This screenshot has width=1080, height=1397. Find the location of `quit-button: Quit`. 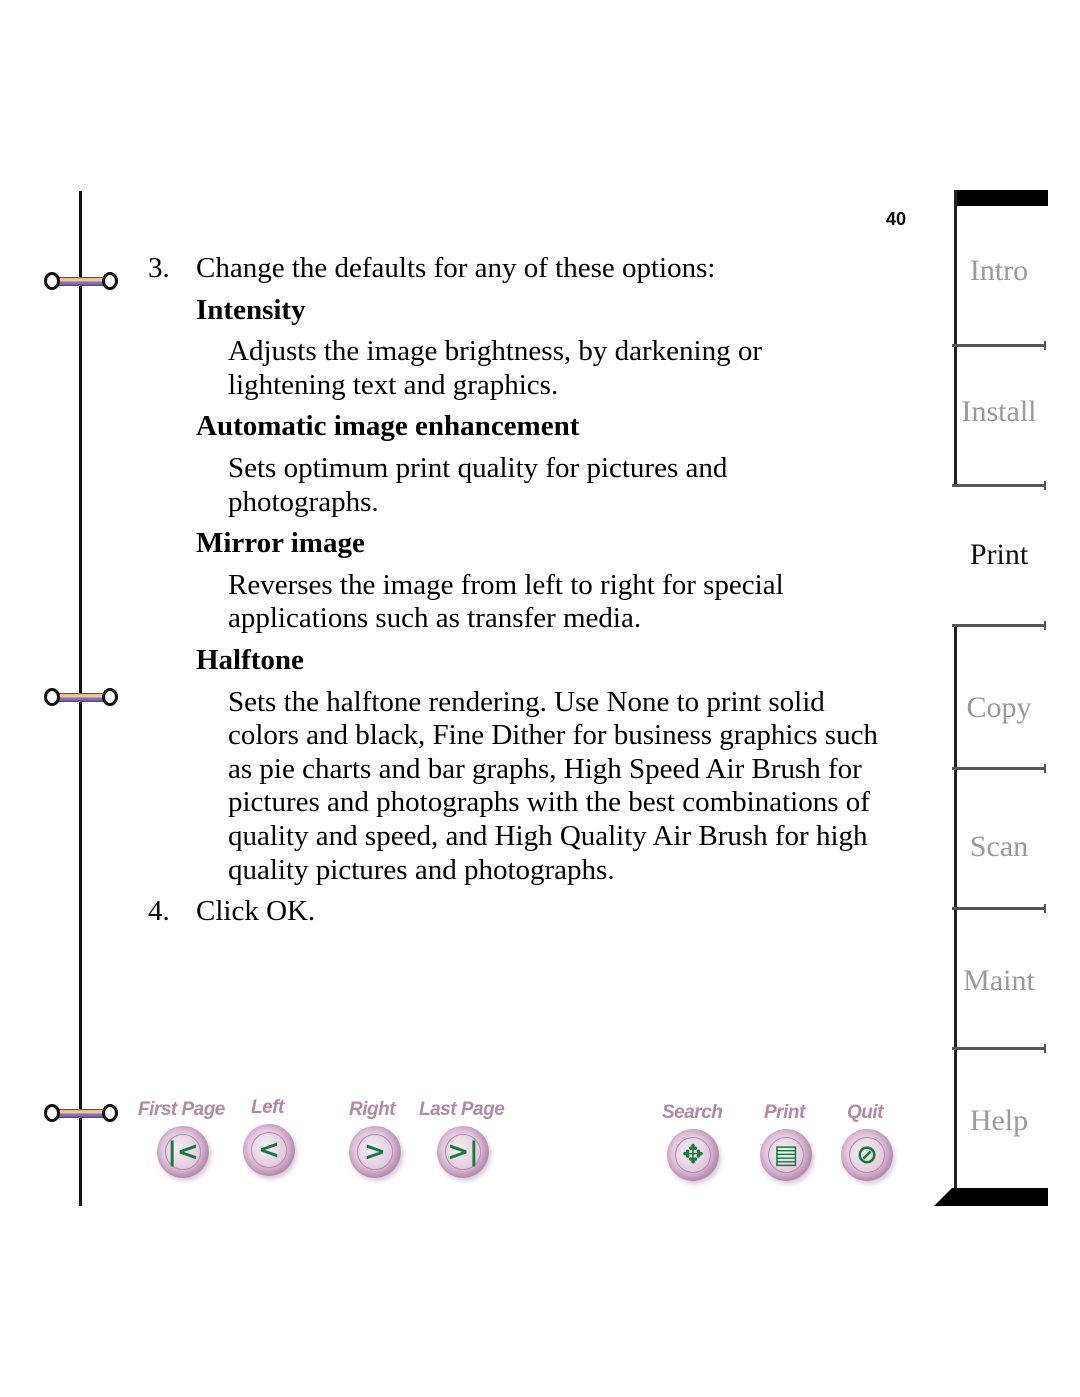

quit-button: Quit is located at coordinates (865, 1113).